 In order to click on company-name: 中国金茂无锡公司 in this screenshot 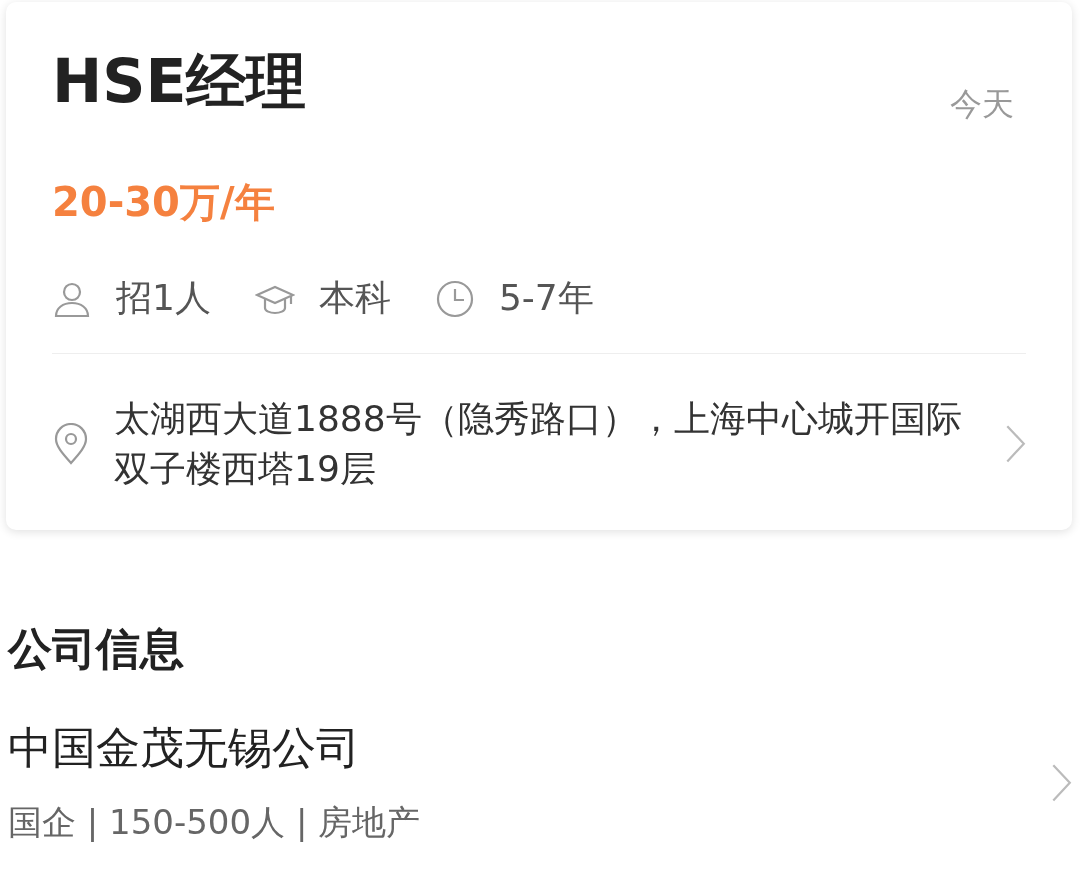, I will do `click(184, 748)`.